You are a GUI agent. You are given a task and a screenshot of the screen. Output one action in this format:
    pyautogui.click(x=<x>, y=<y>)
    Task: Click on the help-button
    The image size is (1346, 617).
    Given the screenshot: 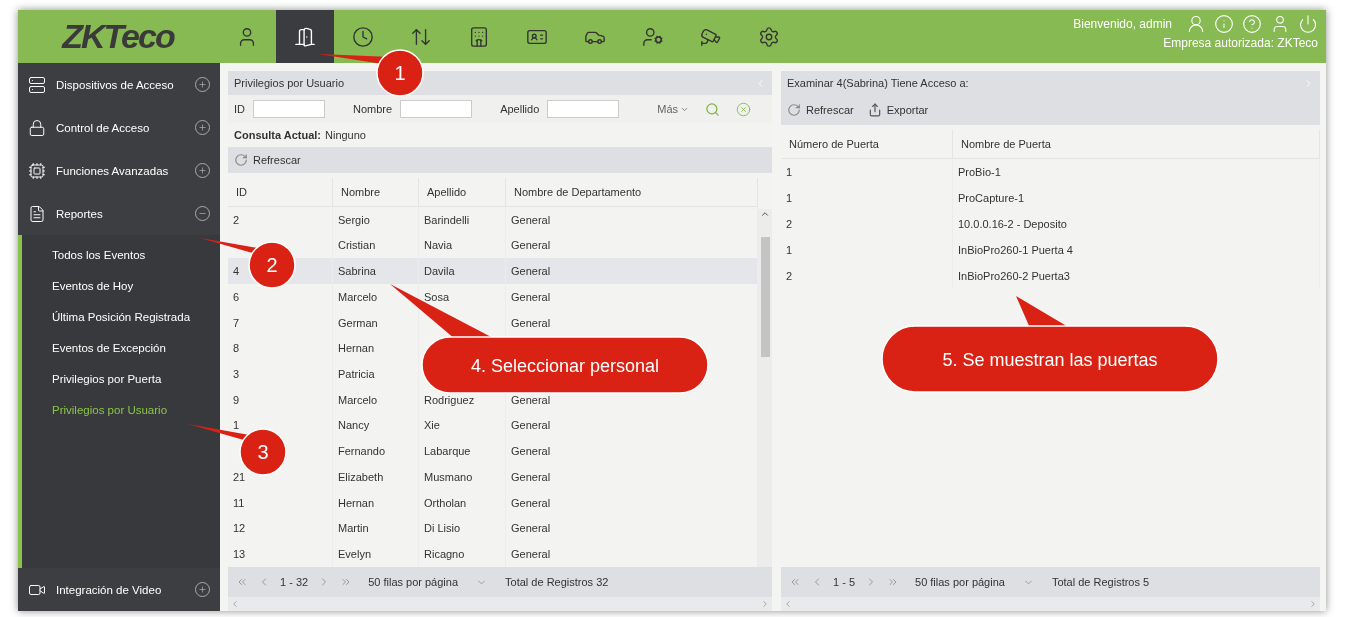 What is the action you would take?
    pyautogui.click(x=1252, y=24)
    